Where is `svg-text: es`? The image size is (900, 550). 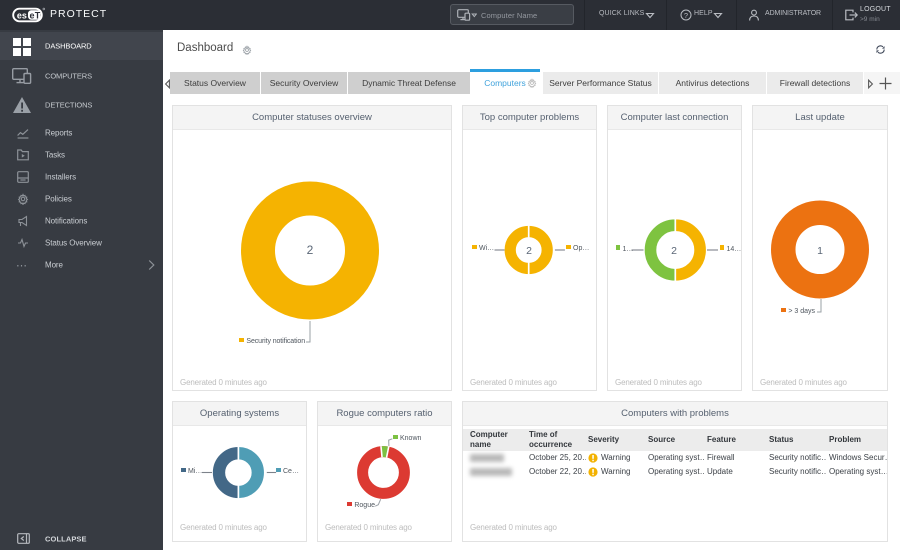 svg-text: es is located at coordinates (22, 15).